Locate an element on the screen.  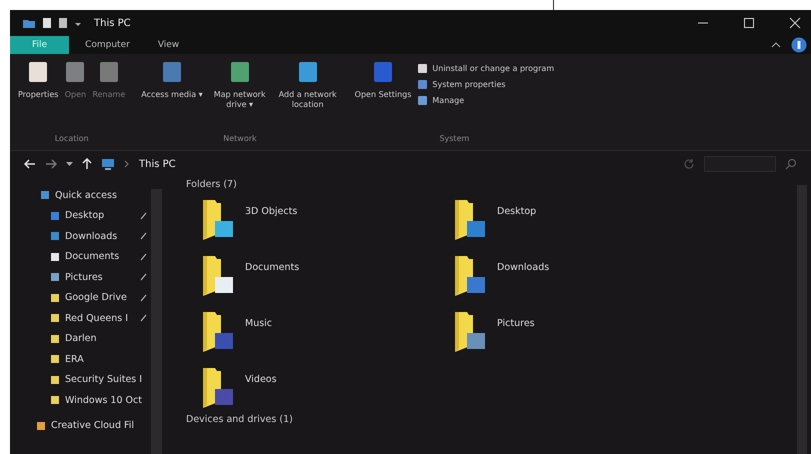
folder-item: Pictures is located at coordinates (580, 334).